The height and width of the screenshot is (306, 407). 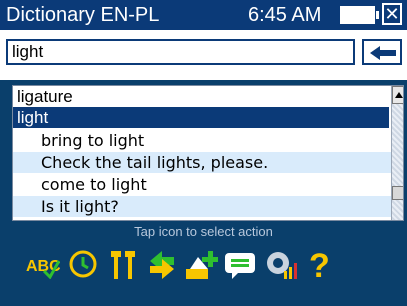 I want to click on title-bar: Dictionary EN-PL 6:45 AM ✕, so click(x=203, y=15).